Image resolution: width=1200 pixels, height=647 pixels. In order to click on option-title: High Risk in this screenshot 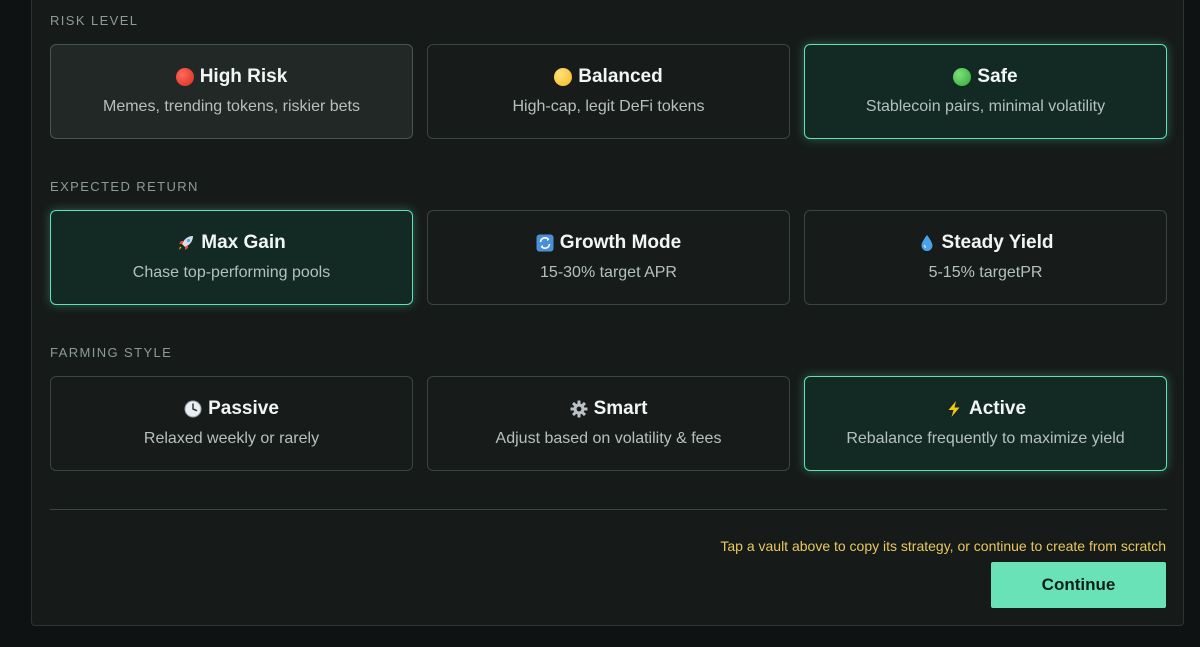, I will do `click(243, 76)`.